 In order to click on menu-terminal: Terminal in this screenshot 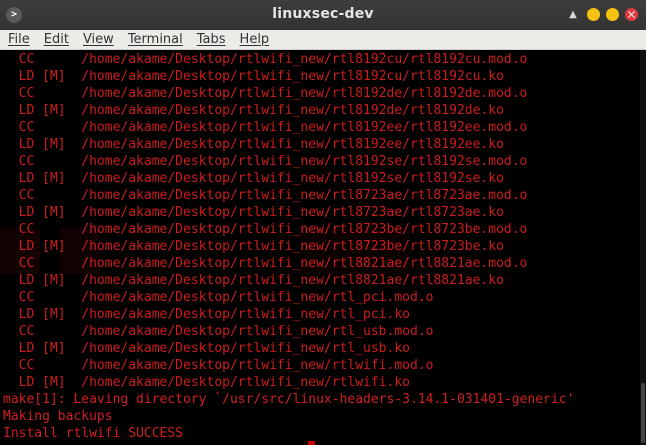, I will do `click(158, 39)`.